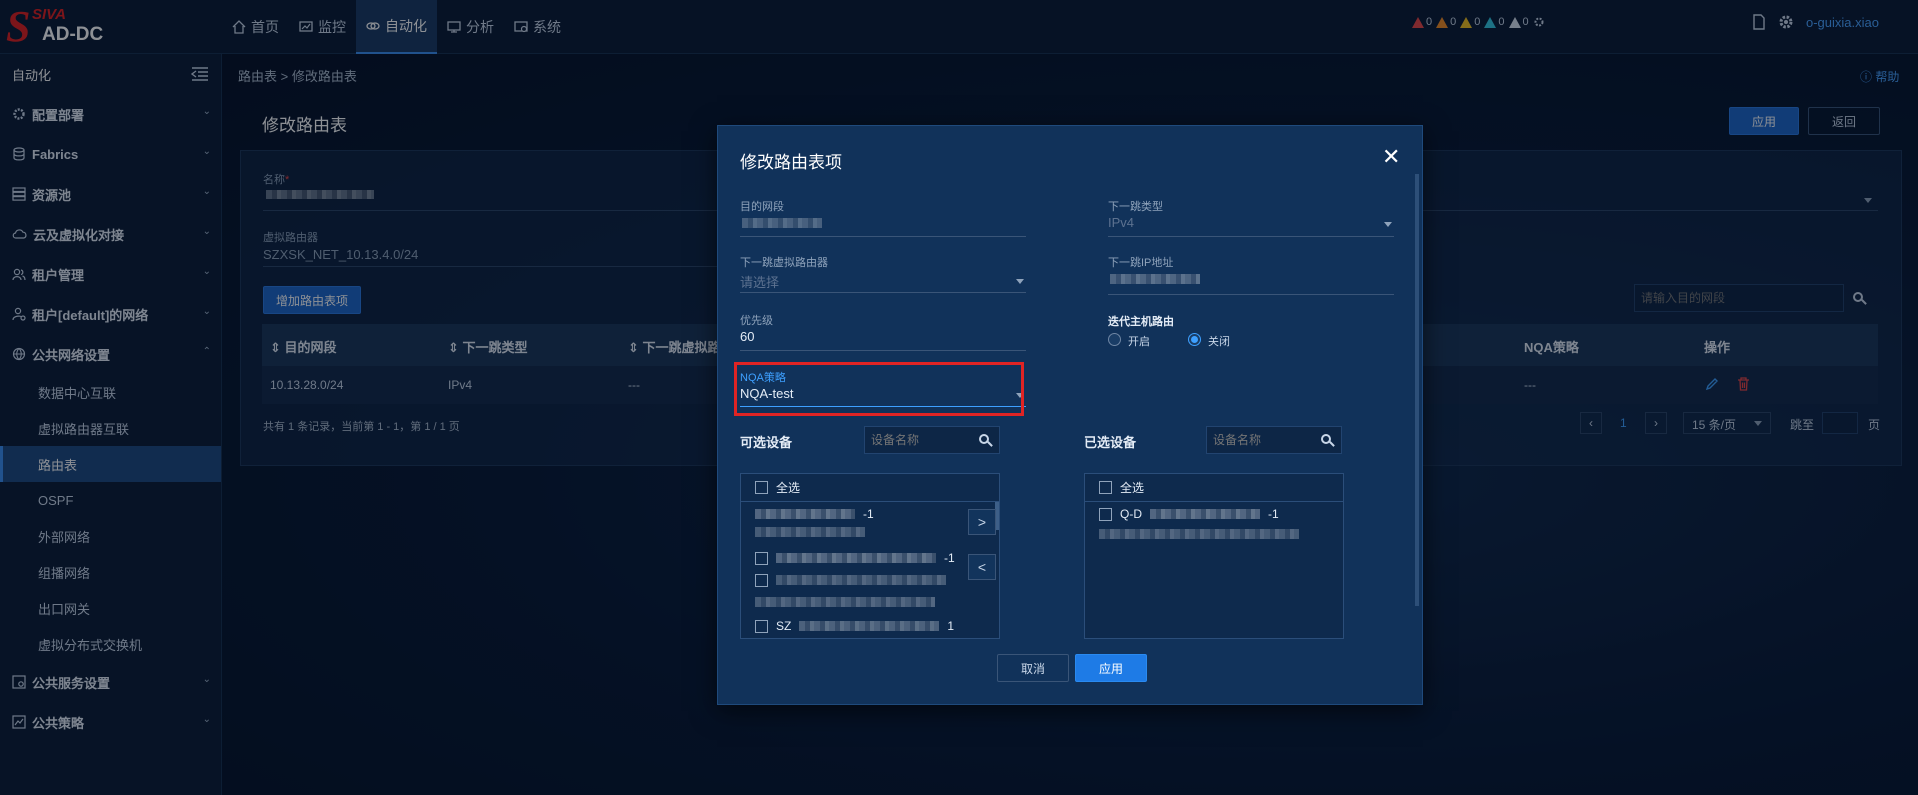 The image size is (1918, 795). What do you see at coordinates (1219, 341) in the screenshot?
I see `iter-off-label: 关闭` at bounding box center [1219, 341].